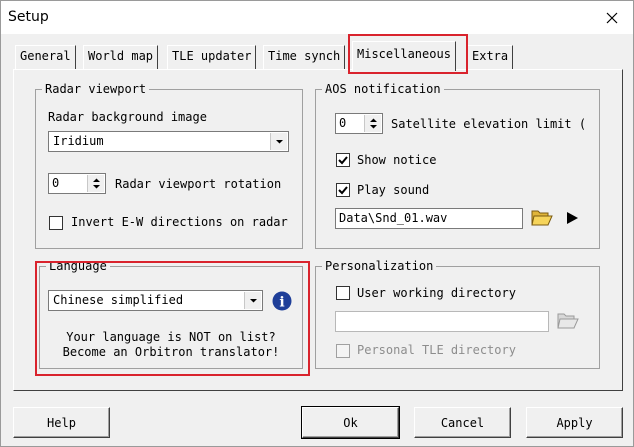 The width and height of the screenshot is (634, 447). I want to click on tab-extra: Extra, so click(490, 57).